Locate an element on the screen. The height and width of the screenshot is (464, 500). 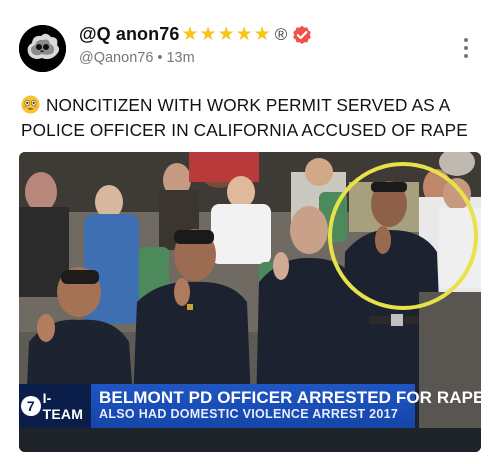
news-headline: BELMONT PD OFFICER ARRESTED FOR RAPE is located at coordinates (290, 397).